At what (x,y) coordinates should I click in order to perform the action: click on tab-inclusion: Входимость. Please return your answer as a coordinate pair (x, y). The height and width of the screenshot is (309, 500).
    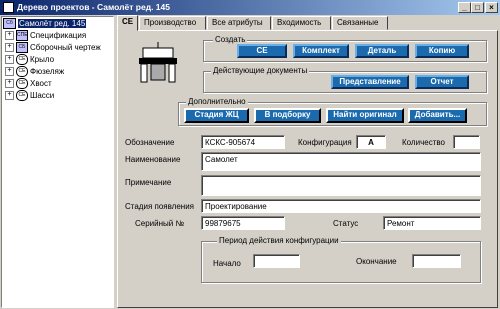
    Looking at the image, I should click on (301, 23).